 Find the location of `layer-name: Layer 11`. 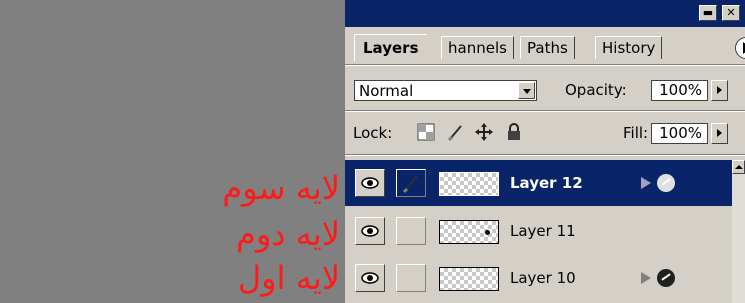

layer-name: Layer 11 is located at coordinates (543, 231).